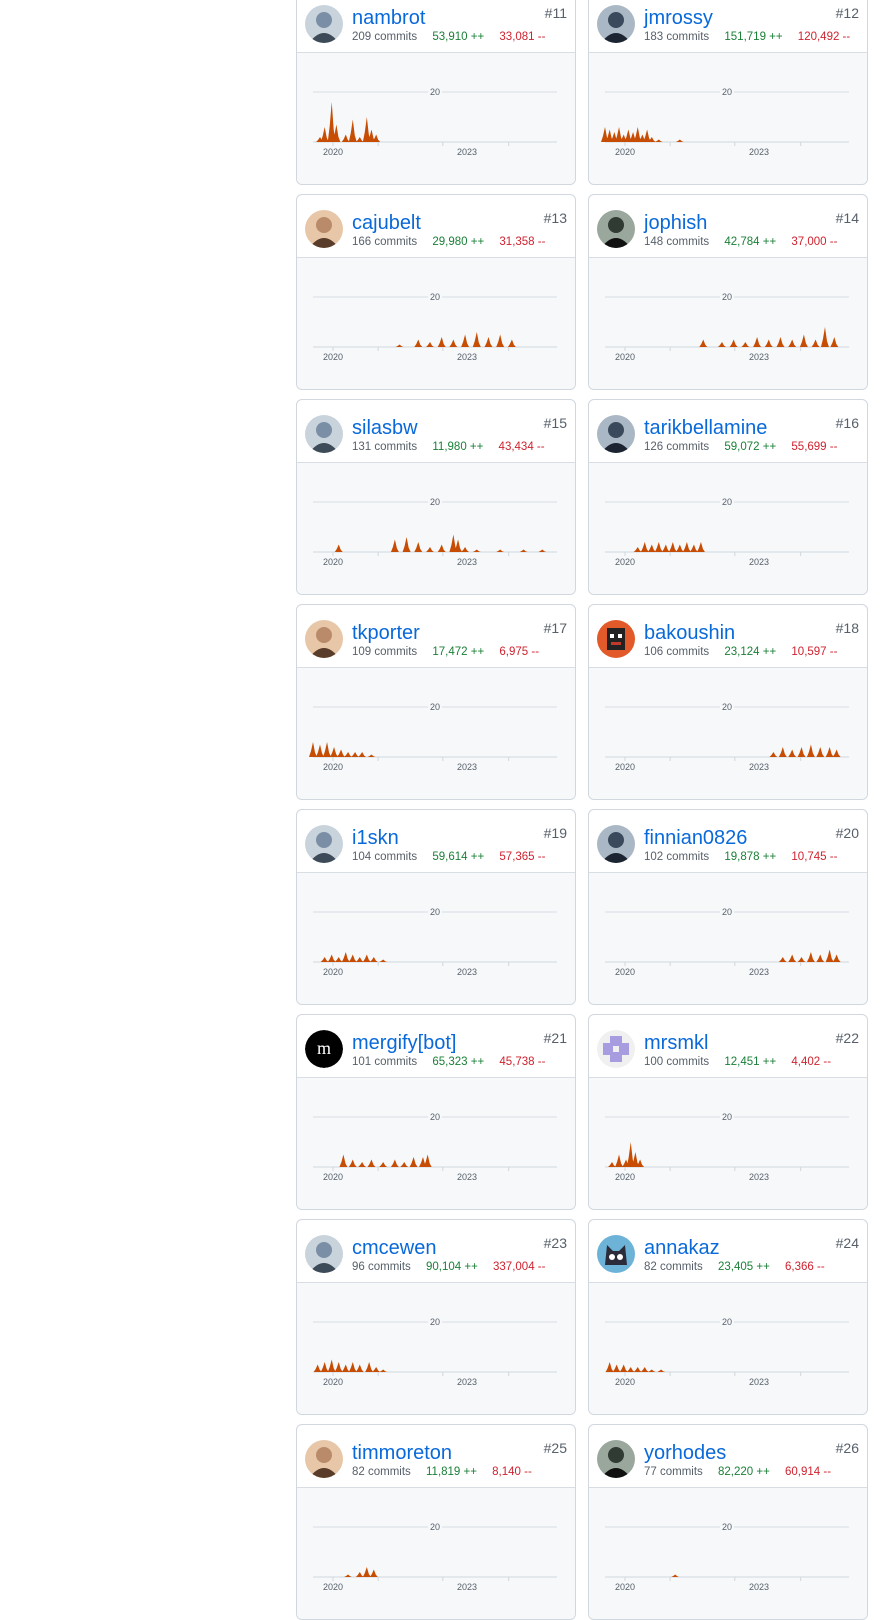 This screenshot has height=1620, width=883. What do you see at coordinates (388, 18) in the screenshot?
I see `contributor-login-link: nambrot` at bounding box center [388, 18].